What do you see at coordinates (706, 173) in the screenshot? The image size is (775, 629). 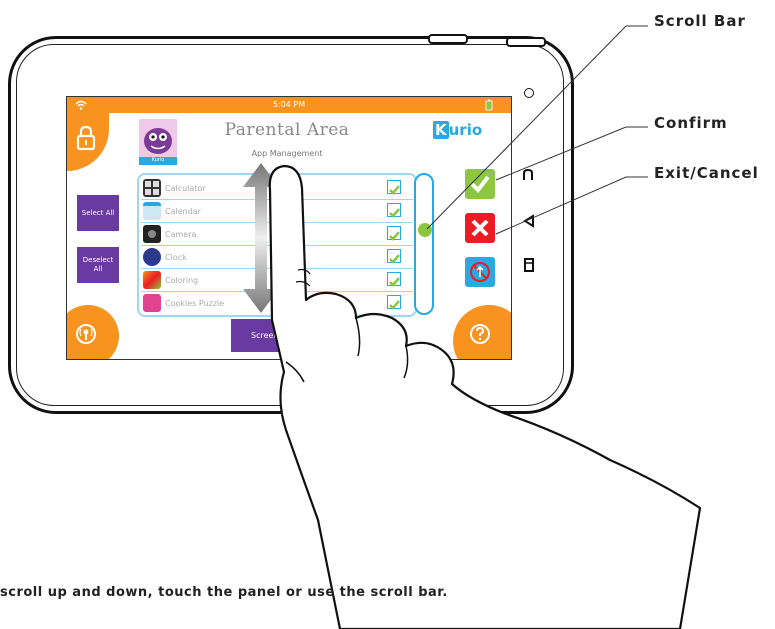 I see `callout-exit-cancel: Exit/Cancel` at bounding box center [706, 173].